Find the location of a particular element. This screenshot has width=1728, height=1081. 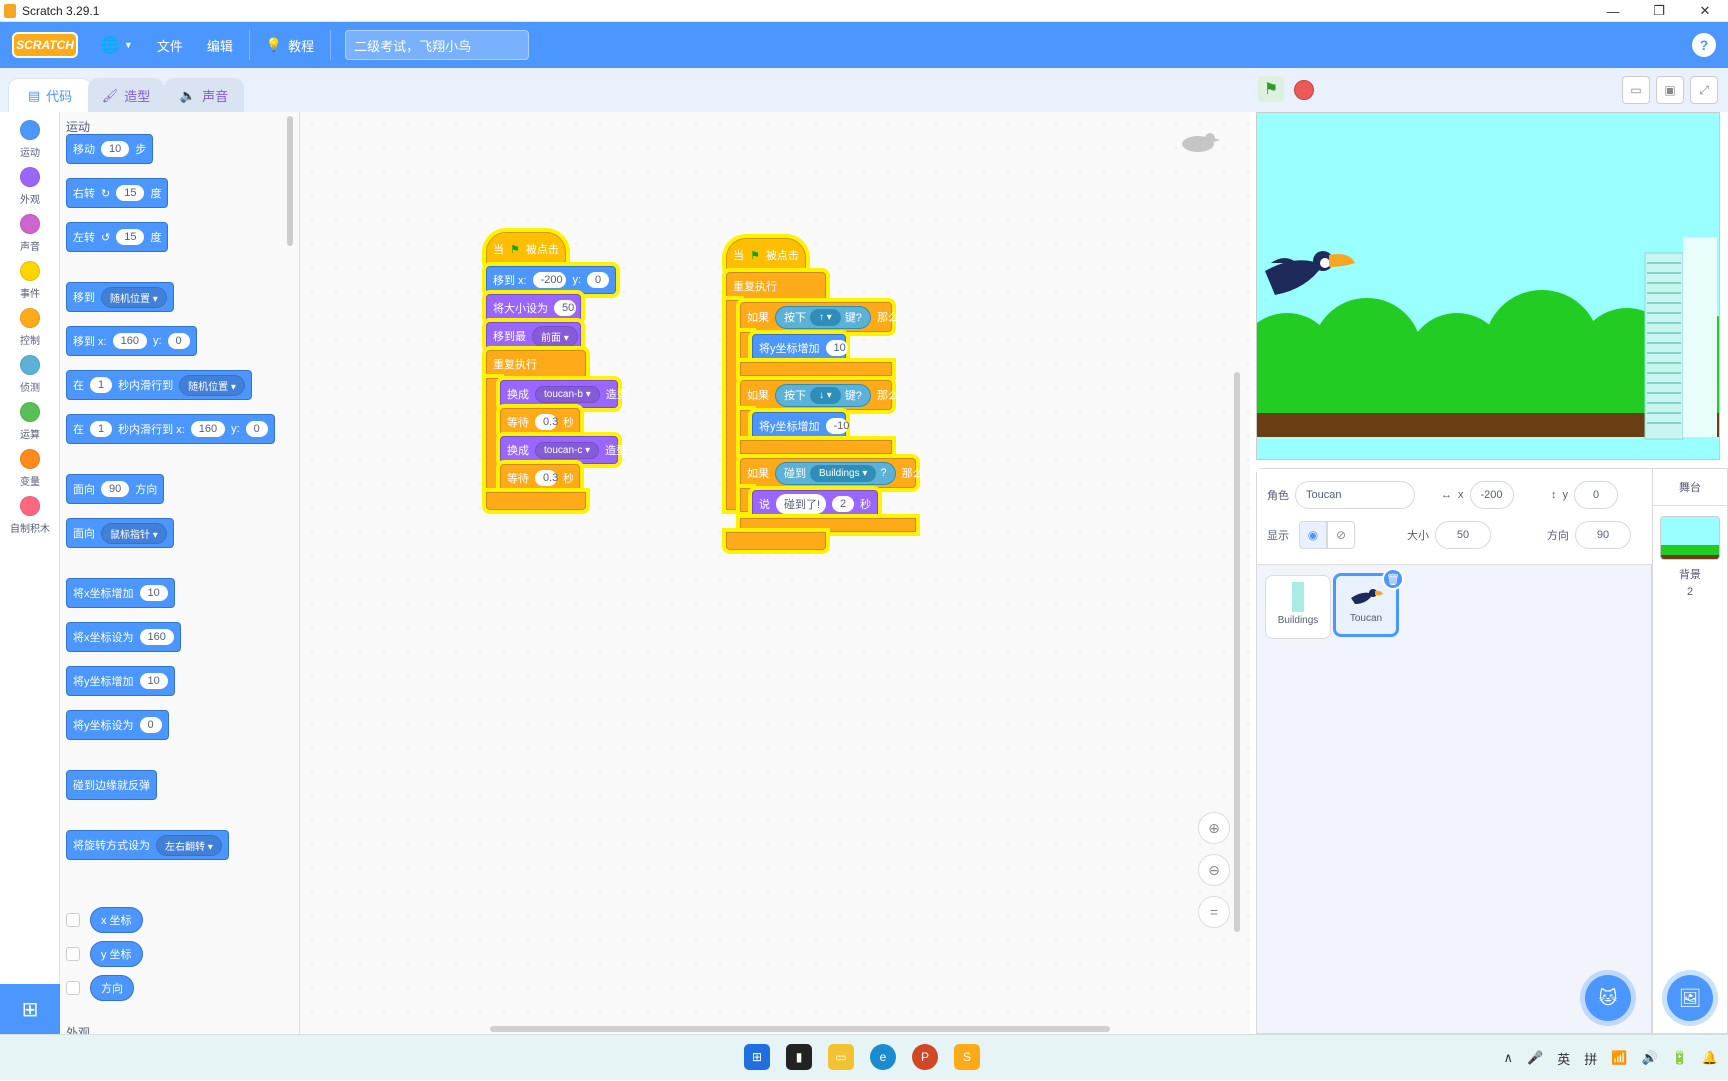

y-position-reporter: y 坐标 is located at coordinates (116, 954).